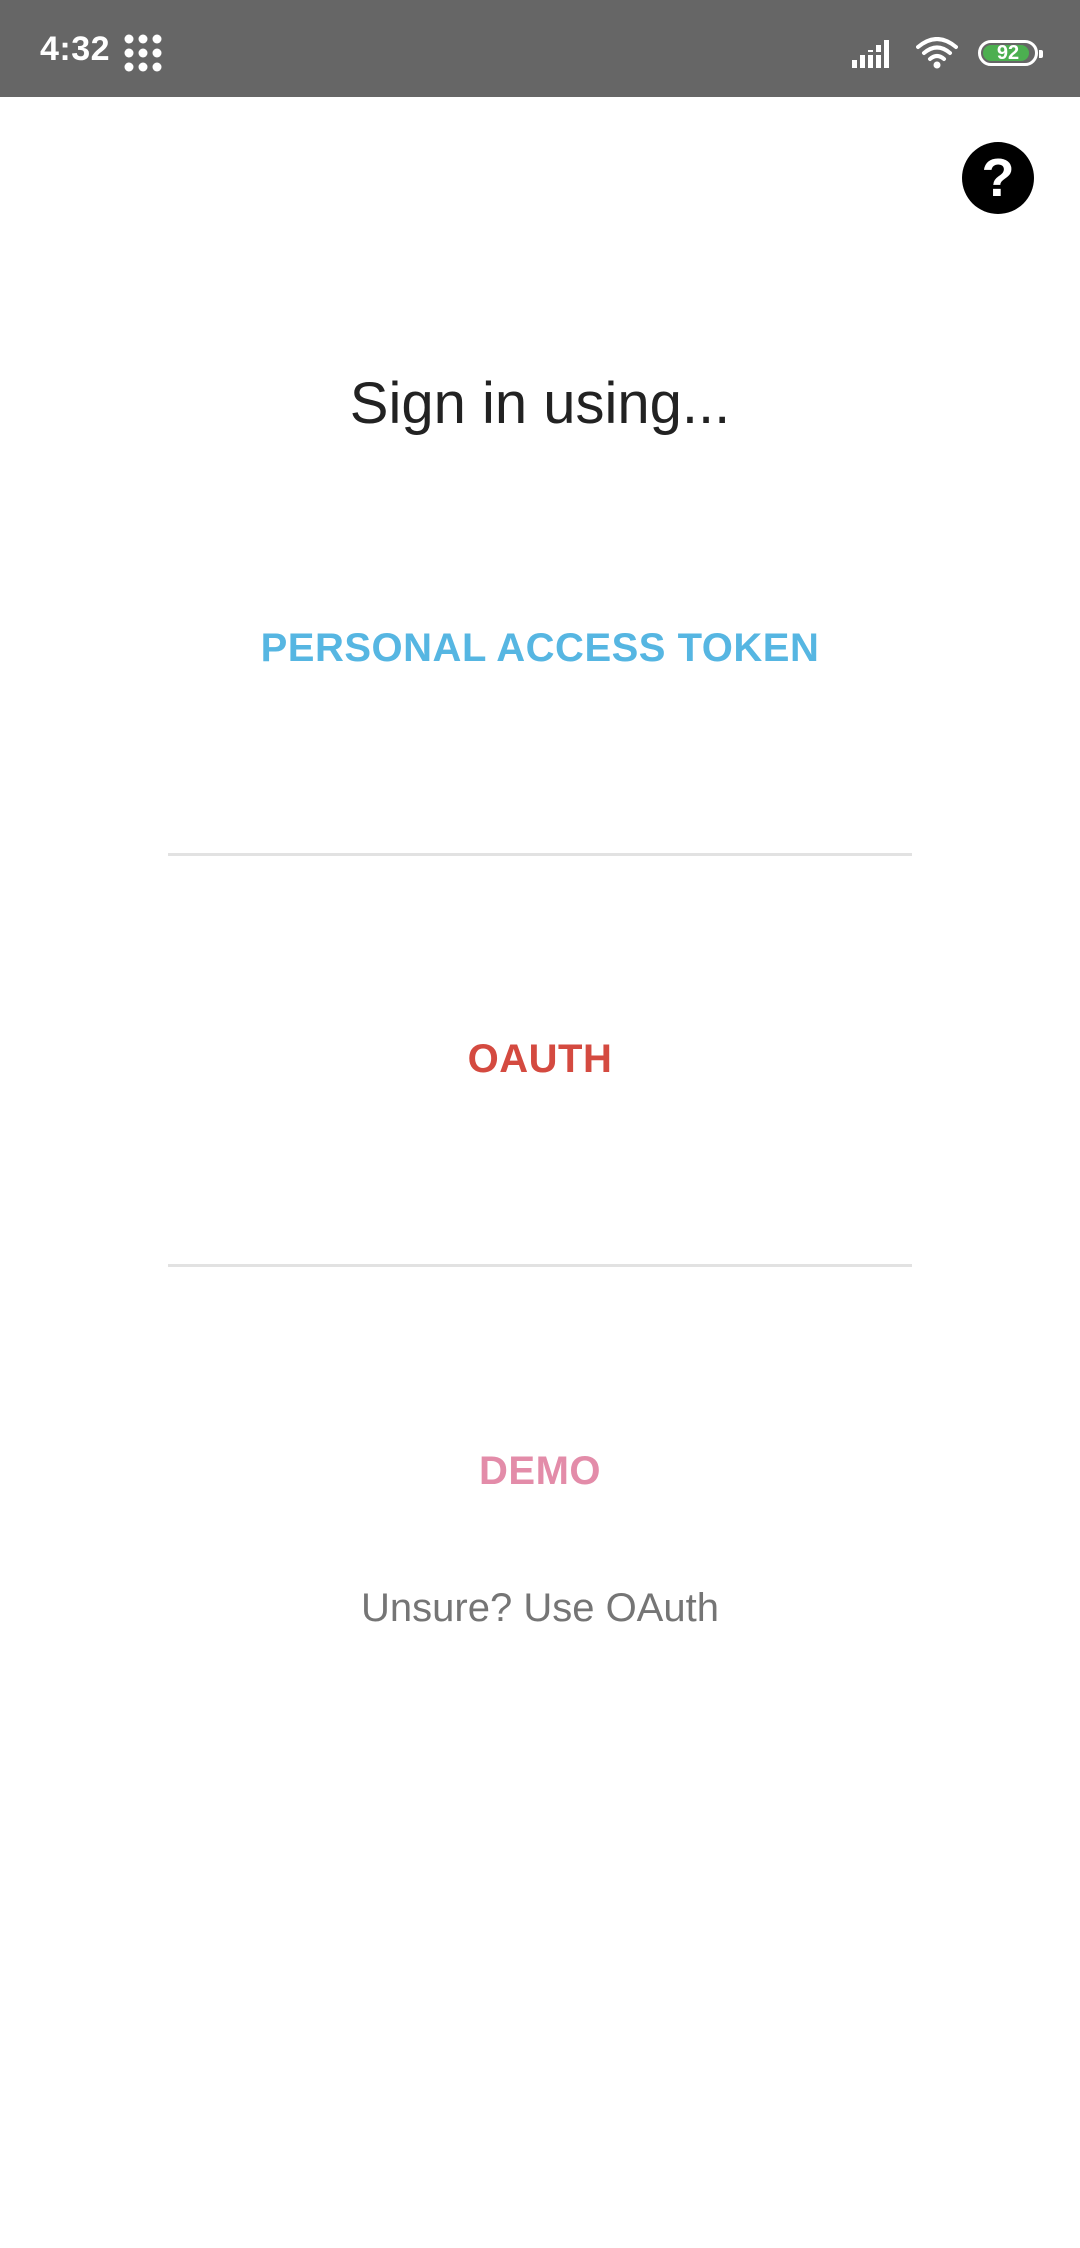  I want to click on battery-level: 92, so click(1008, 53).